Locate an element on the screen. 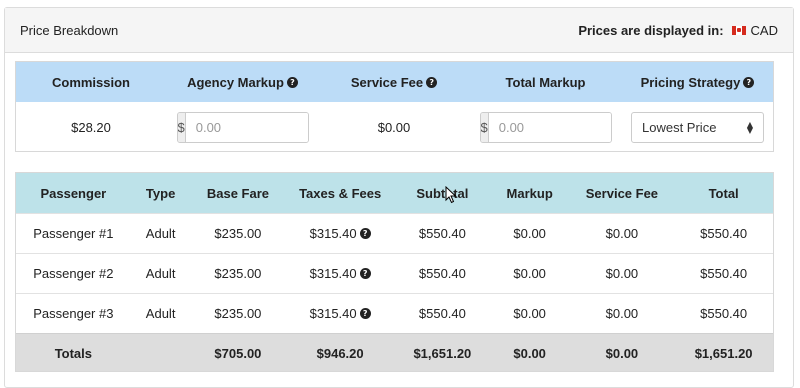  pricing-strategy-cell: Lowest Price ▲ ▼ is located at coordinates (697, 127).